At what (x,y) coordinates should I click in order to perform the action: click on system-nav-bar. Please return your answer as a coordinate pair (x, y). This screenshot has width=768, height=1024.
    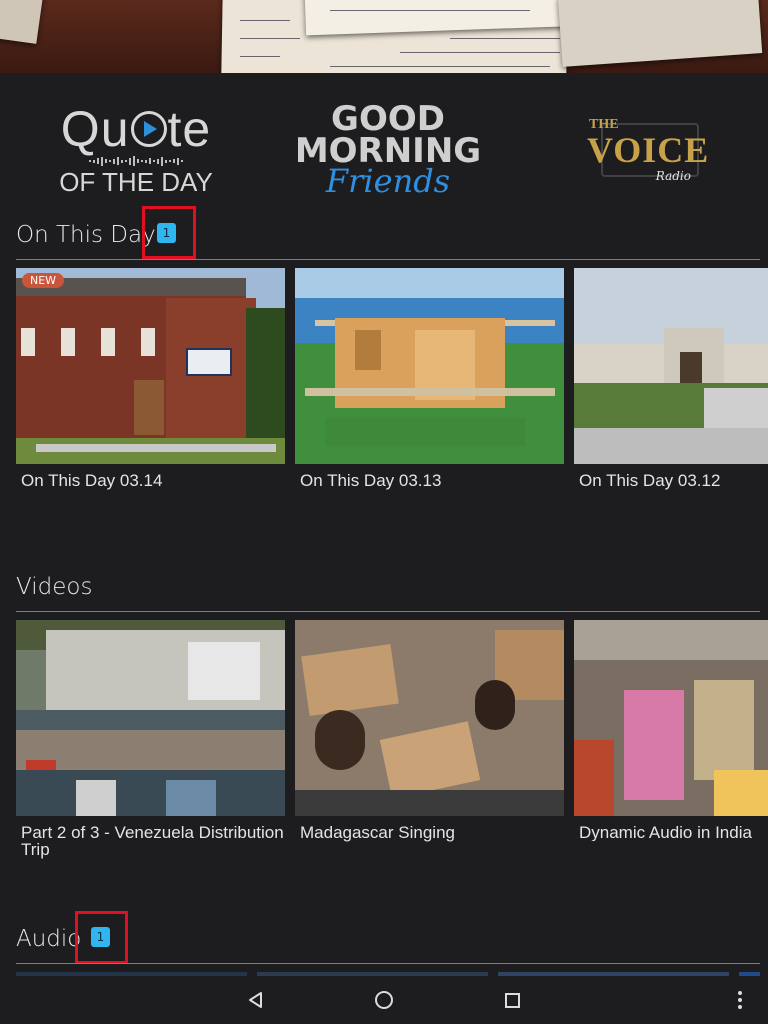
    Looking at the image, I should click on (384, 1000).